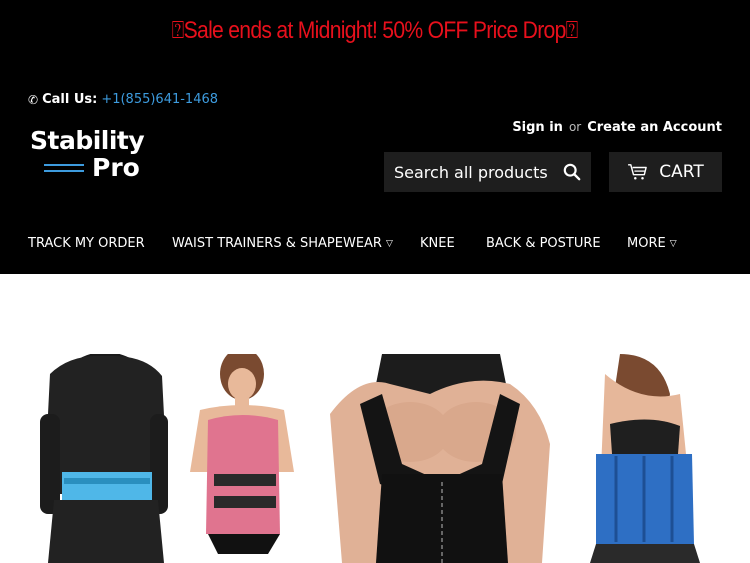 This screenshot has height=563, width=750. I want to click on phone-number-link: +1(855)641-1468, so click(159, 99).